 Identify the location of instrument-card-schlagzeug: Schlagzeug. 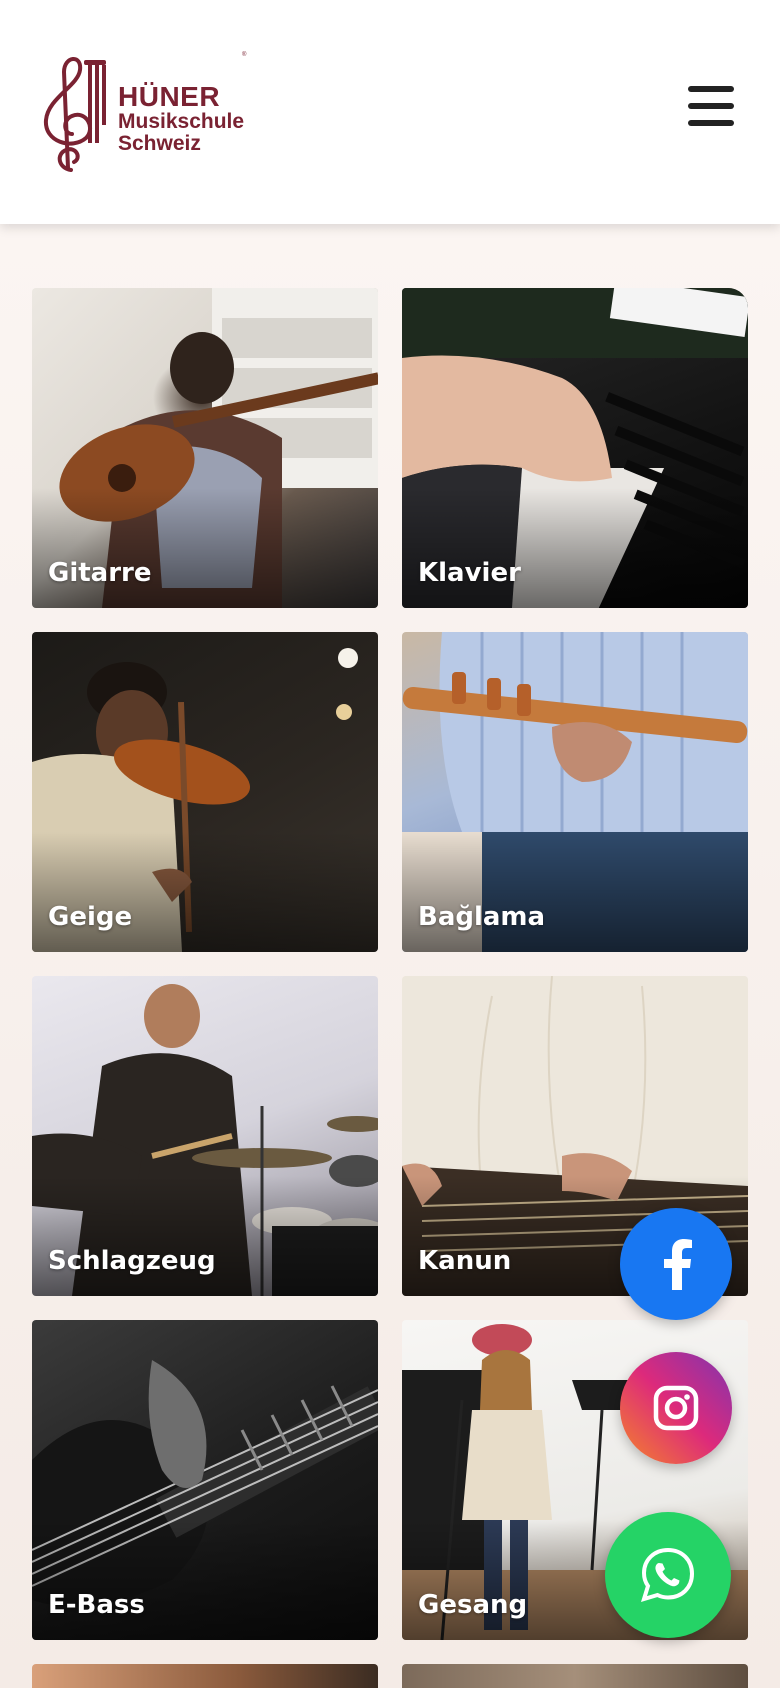
(205, 1136).